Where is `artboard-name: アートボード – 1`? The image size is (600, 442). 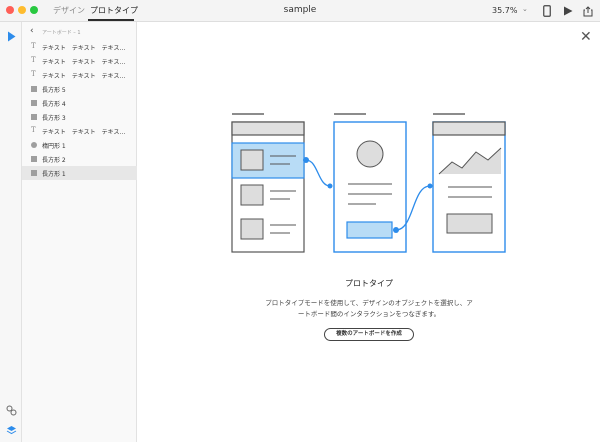
artboard-name: アートボード – 1 is located at coordinates (61, 33).